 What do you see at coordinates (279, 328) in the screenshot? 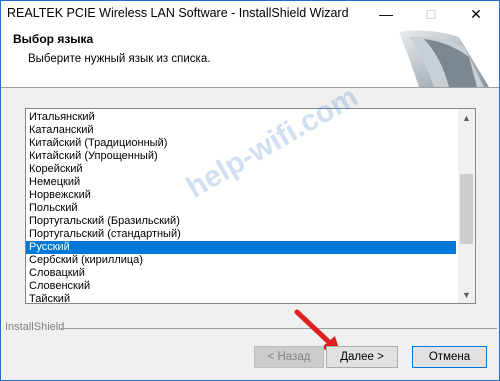
I see `footer-divider` at bounding box center [279, 328].